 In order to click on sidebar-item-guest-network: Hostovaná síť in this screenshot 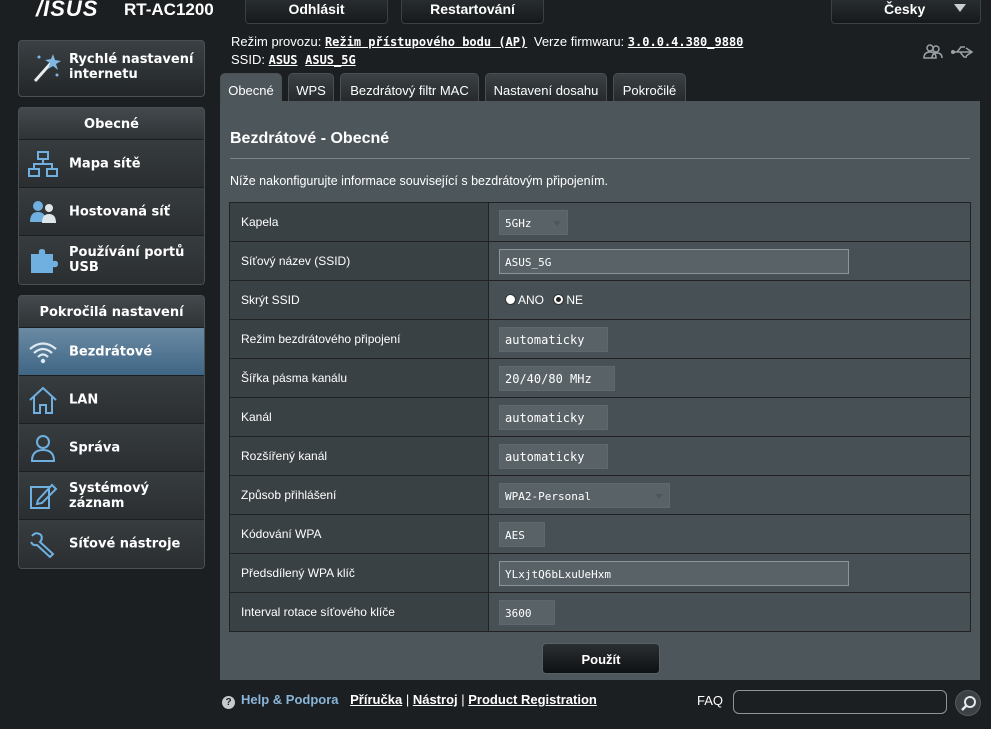, I will do `click(111, 212)`.